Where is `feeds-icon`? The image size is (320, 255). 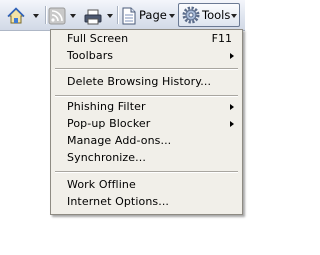 feeds-icon is located at coordinates (57, 16).